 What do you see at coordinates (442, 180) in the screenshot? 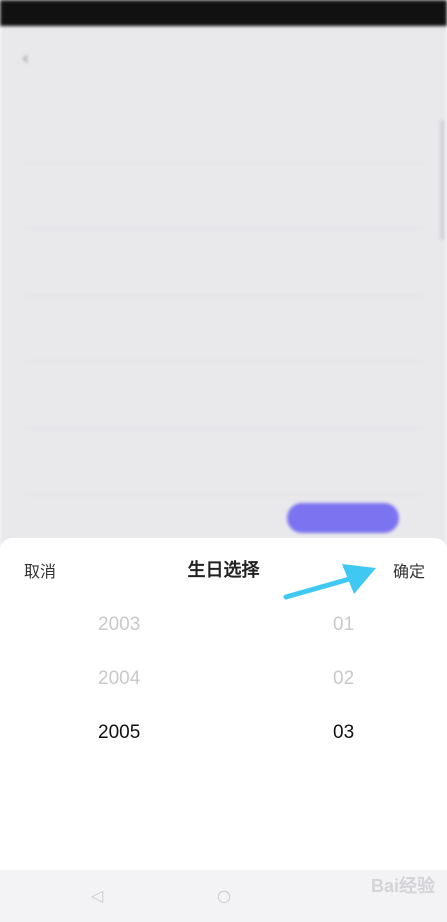
I see `scrollbar` at bounding box center [442, 180].